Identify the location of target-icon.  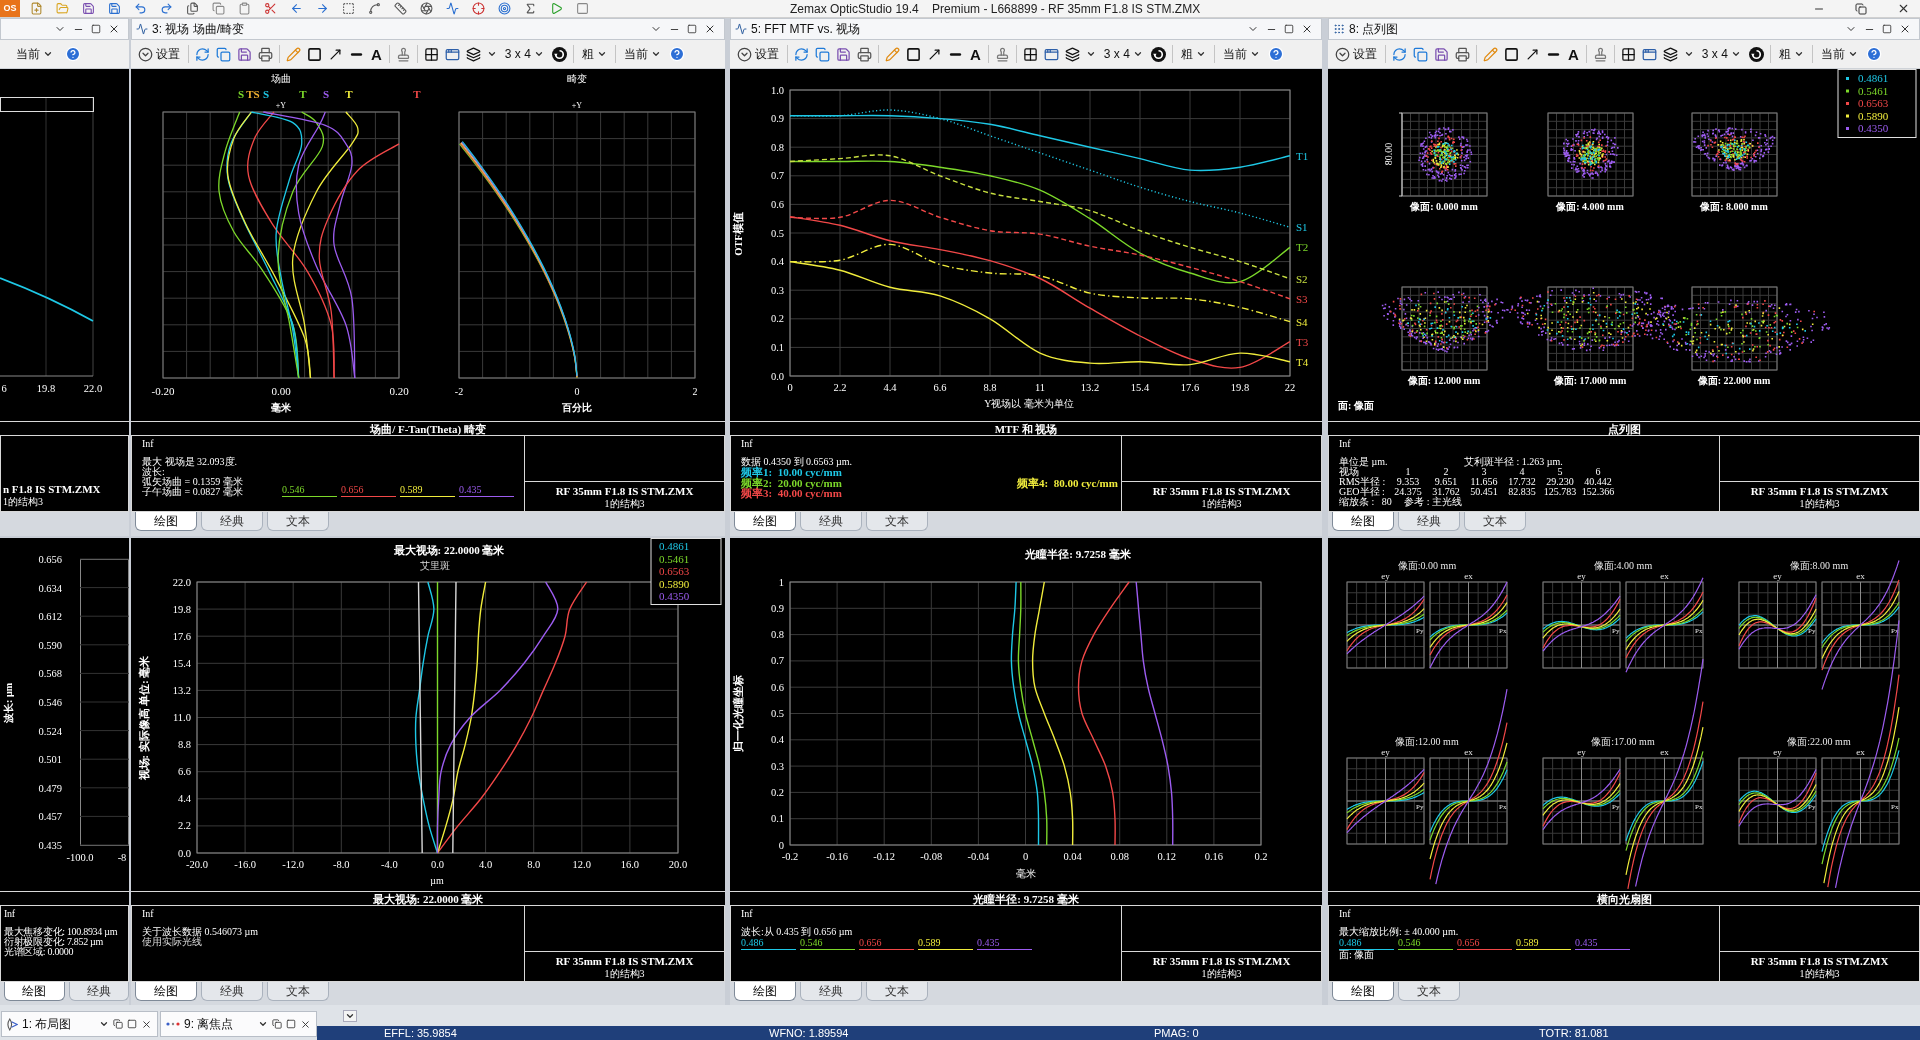
(504, 8).